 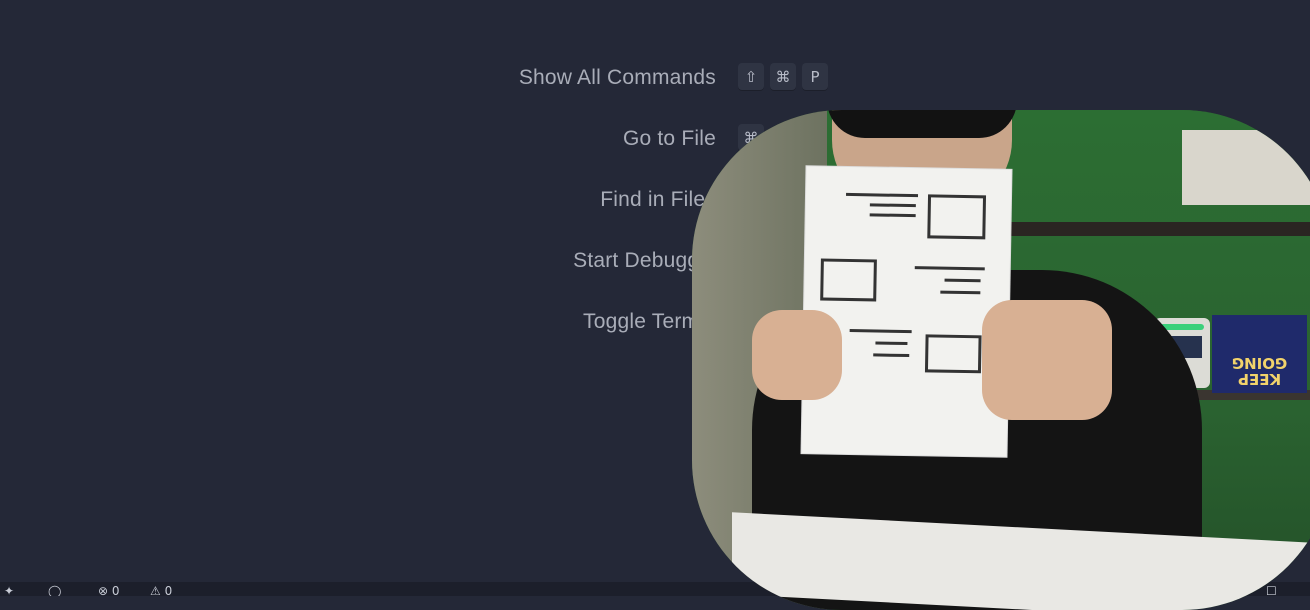 What do you see at coordinates (9, 590) in the screenshot?
I see `remote-icon: ✦` at bounding box center [9, 590].